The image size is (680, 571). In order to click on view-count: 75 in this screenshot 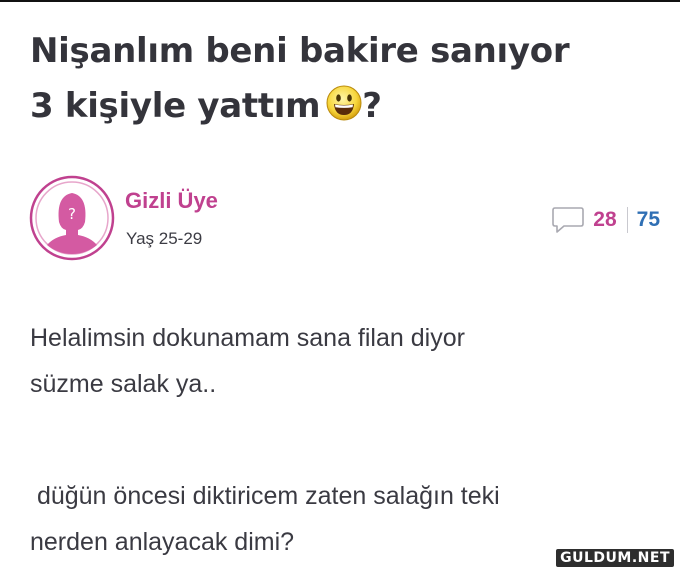, I will do `click(648, 219)`.